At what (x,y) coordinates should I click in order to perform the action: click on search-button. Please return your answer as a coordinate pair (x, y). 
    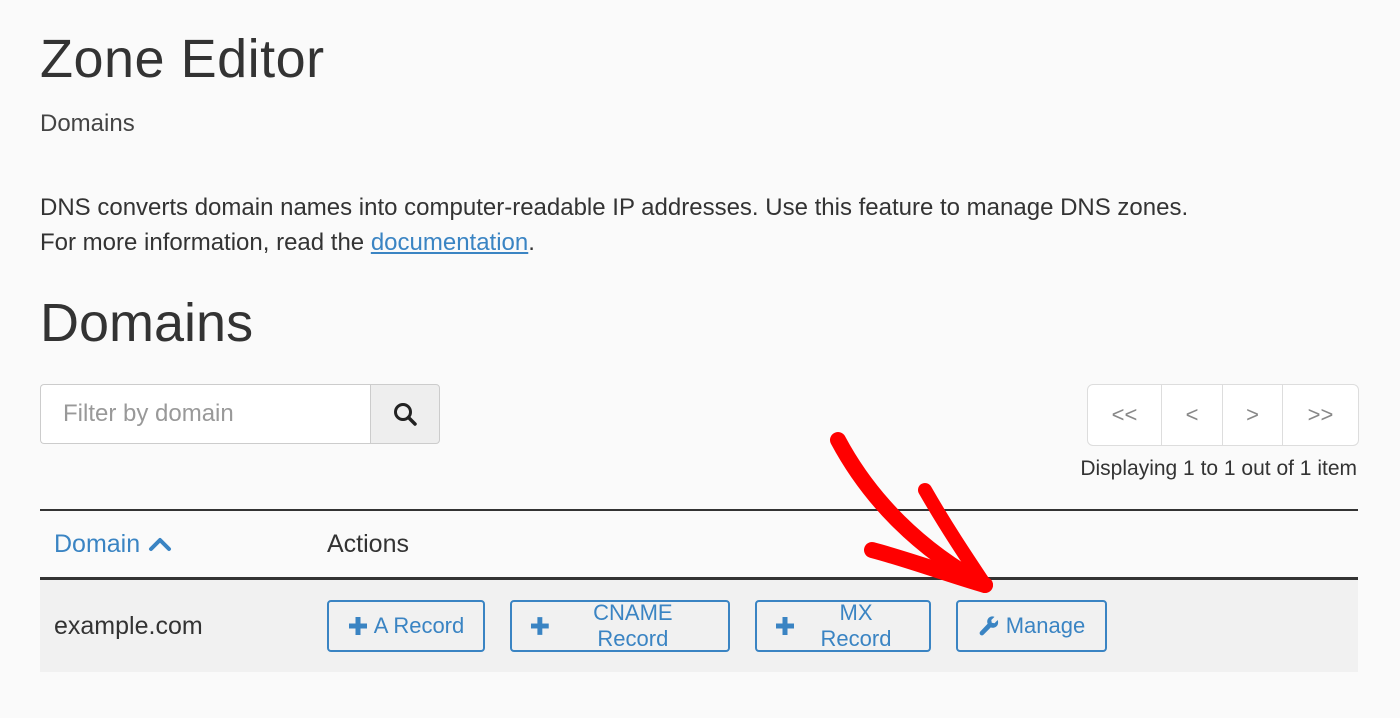
    Looking at the image, I should click on (405, 414).